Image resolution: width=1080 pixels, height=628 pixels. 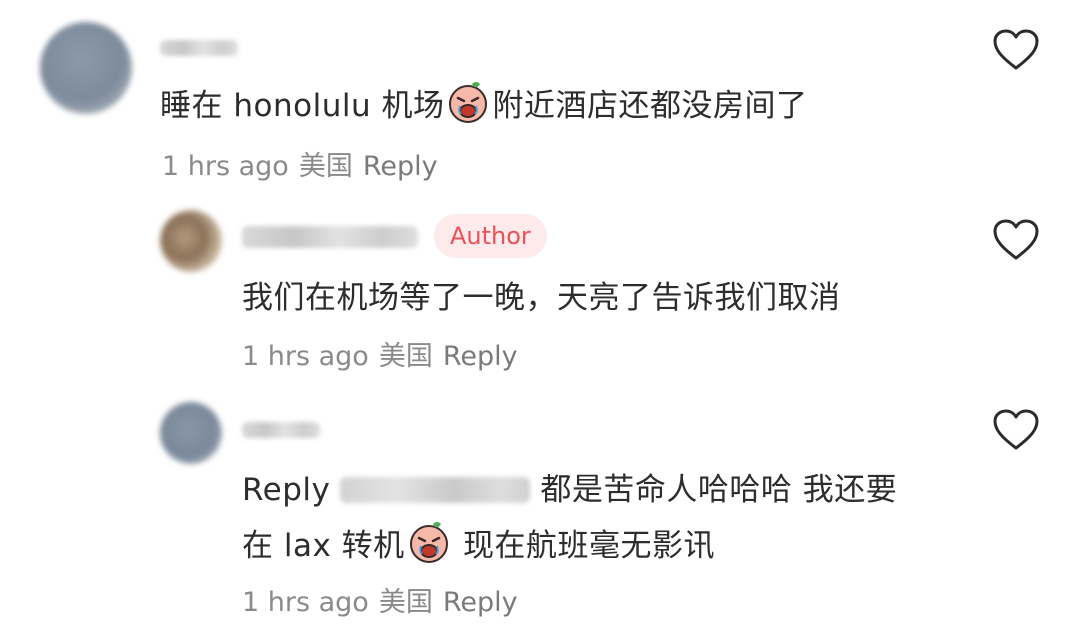 I want to click on comment-text-part: 现在航班毫无影讯, so click(x=584, y=546).